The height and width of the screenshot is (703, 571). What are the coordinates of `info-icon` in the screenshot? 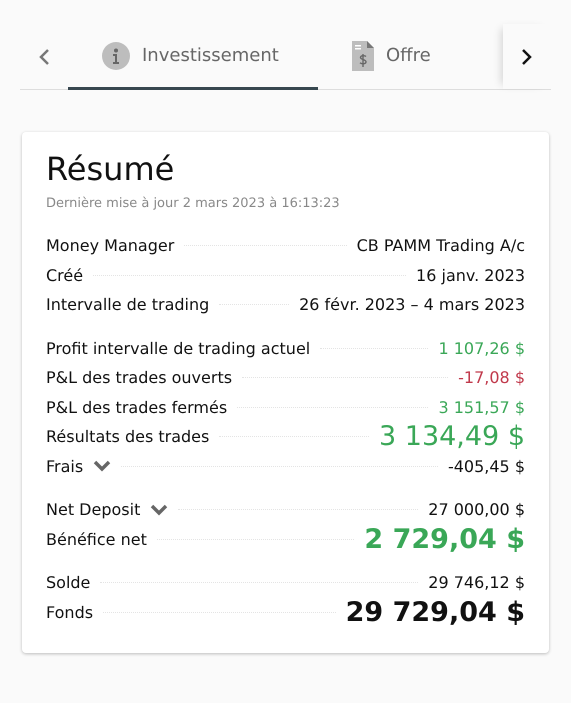 It's located at (116, 56).